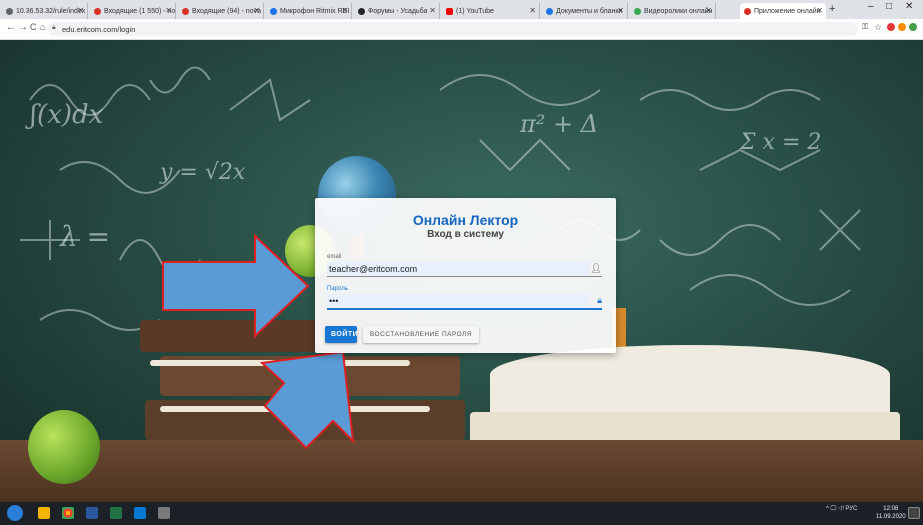  I want to click on back-button: ←, so click(11, 27).